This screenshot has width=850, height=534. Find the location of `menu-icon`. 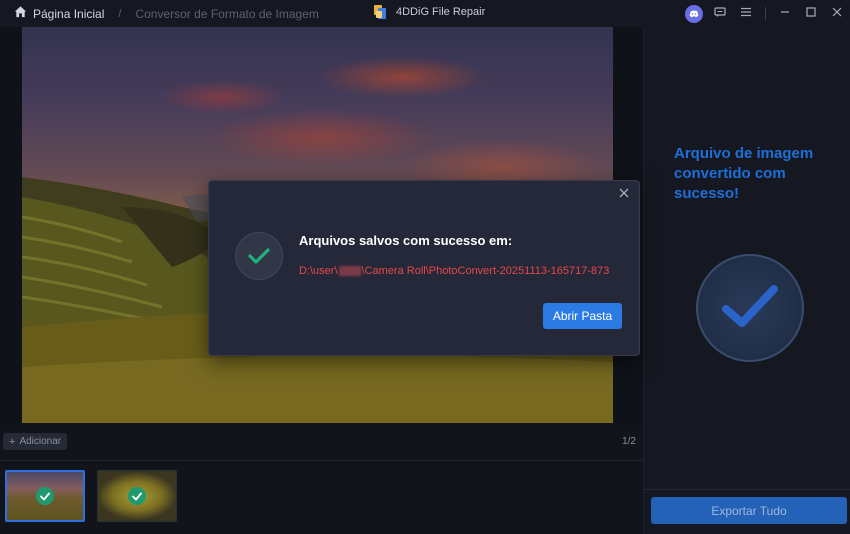

menu-icon is located at coordinates (746, 14).